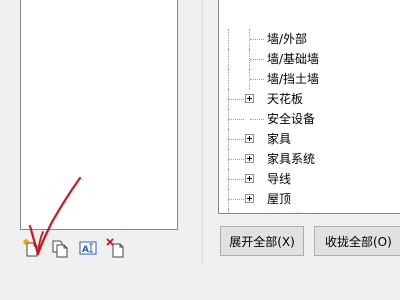  I want to click on rename-icon: A, so click(88, 248).